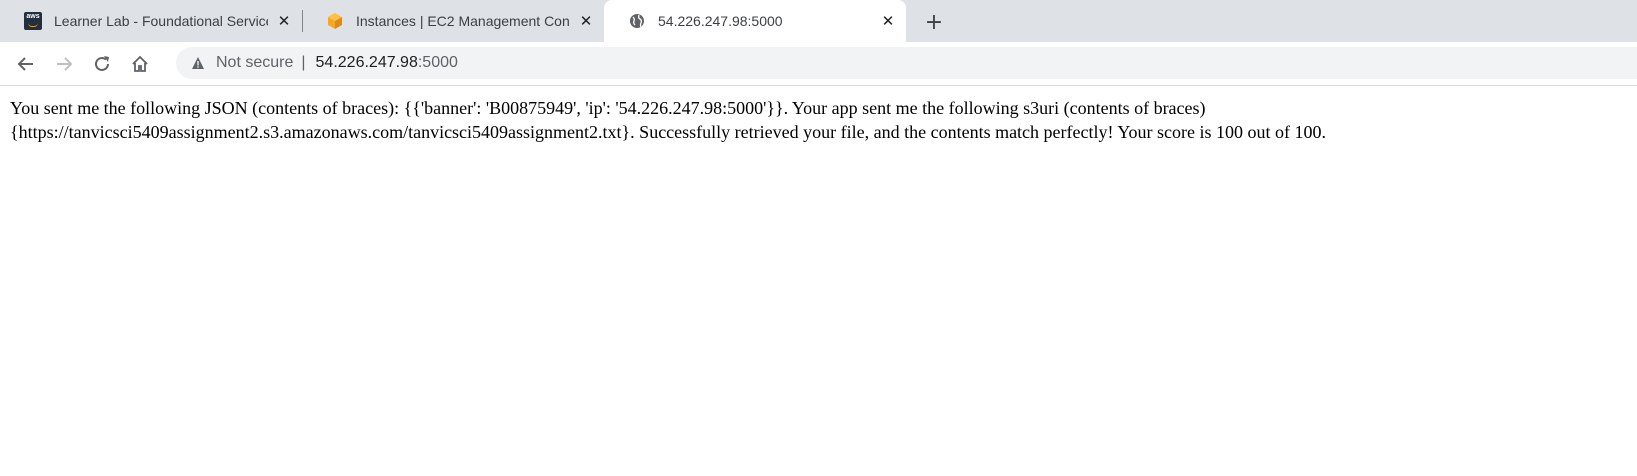 The width and height of the screenshot is (1637, 476). I want to click on forward-arrow-icon, so click(64, 64).